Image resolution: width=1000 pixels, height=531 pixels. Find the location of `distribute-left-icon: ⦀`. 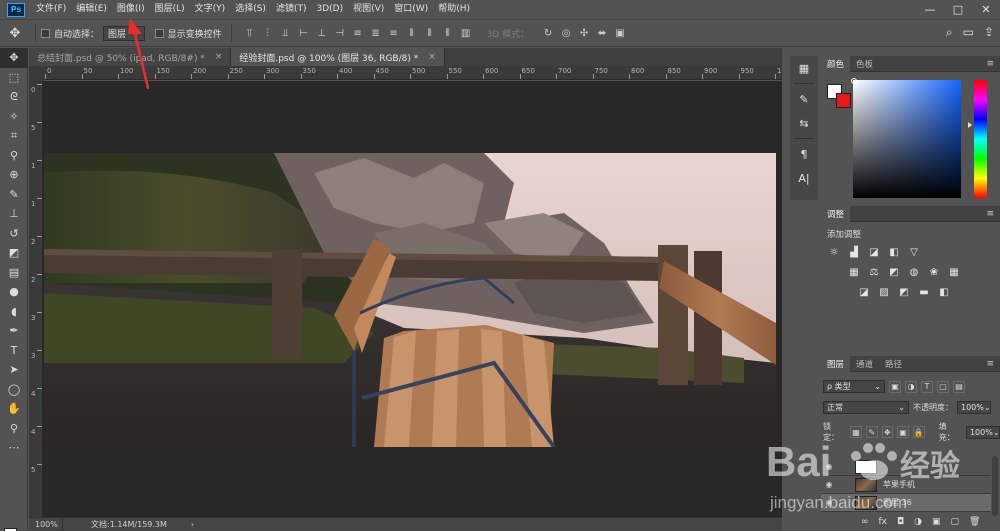

distribute-left-icon: ⦀ is located at coordinates (412, 33).